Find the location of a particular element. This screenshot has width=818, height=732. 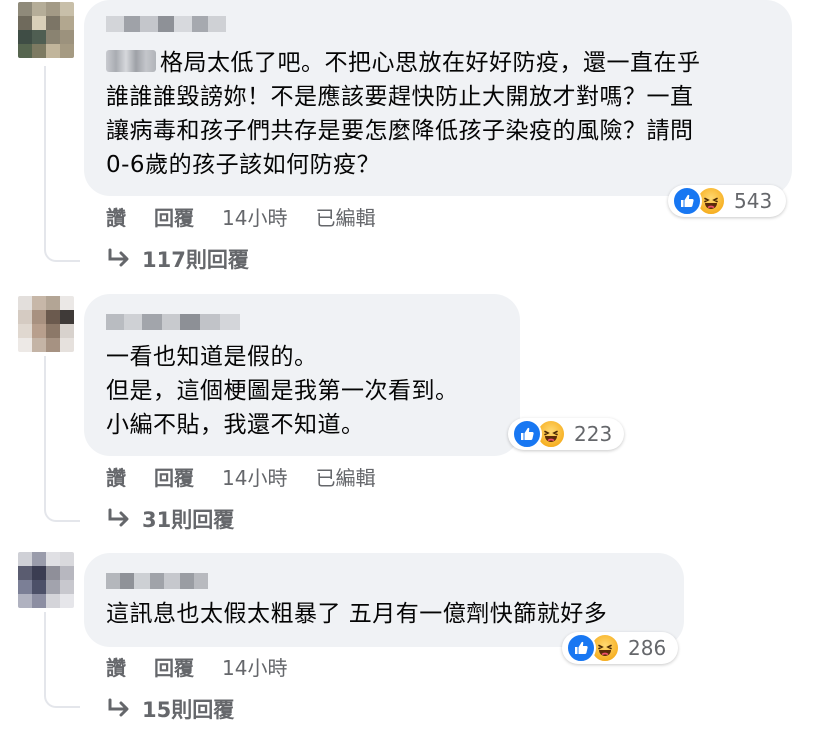

comment-text: 這訊息也太假太粗暴了 五月有一億劑快篩就好多 is located at coordinates (356, 614).